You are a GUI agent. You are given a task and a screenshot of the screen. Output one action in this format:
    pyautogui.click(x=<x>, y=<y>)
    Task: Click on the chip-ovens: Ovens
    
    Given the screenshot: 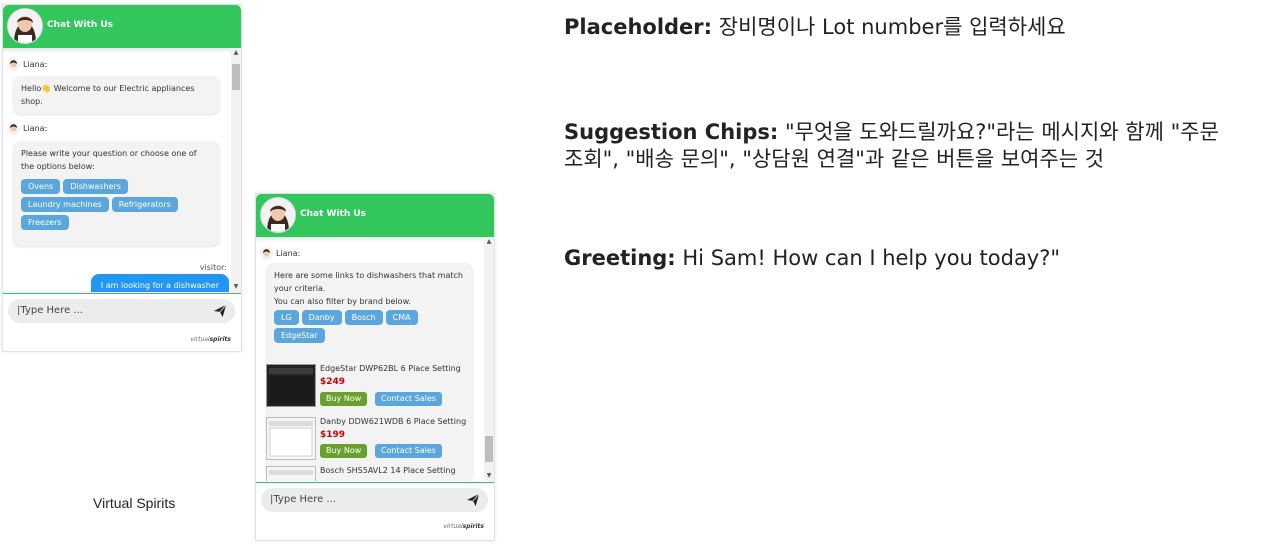 What is the action you would take?
    pyautogui.click(x=41, y=186)
    